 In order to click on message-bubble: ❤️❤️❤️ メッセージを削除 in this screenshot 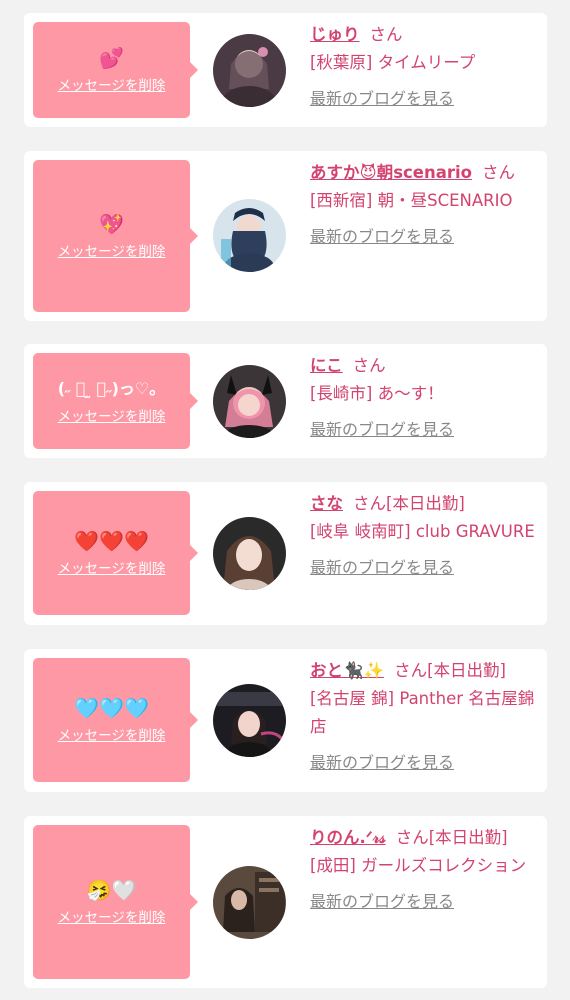, I will do `click(115, 553)`.